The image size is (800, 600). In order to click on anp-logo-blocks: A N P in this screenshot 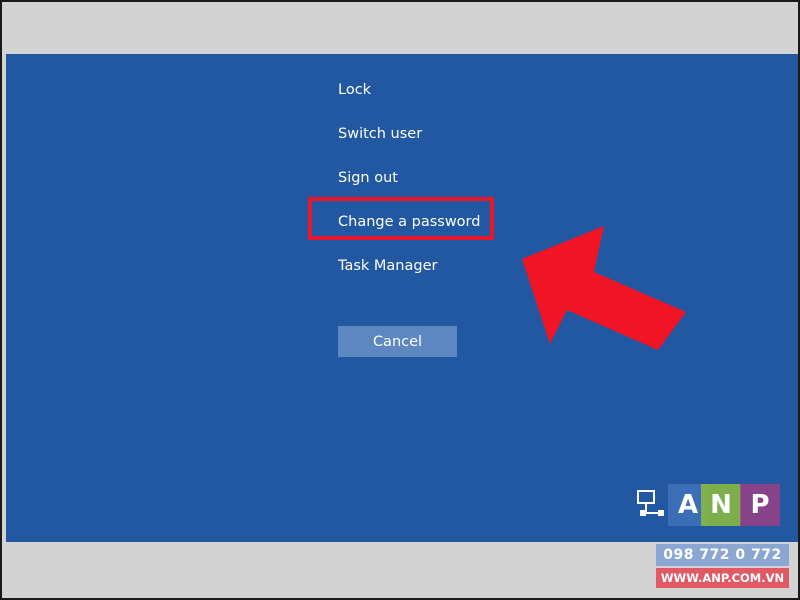, I will do `click(728, 505)`.